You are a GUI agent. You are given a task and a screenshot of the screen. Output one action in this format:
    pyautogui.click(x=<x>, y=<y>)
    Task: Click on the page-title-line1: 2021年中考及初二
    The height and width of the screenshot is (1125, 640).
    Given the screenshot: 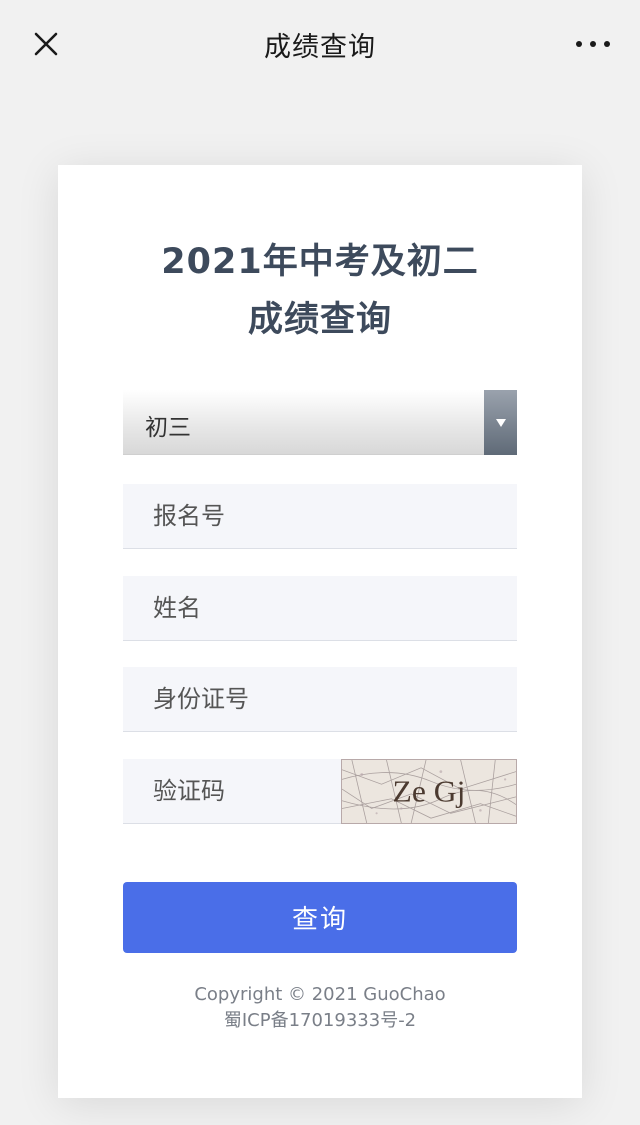 What is the action you would take?
    pyautogui.click(x=320, y=262)
    